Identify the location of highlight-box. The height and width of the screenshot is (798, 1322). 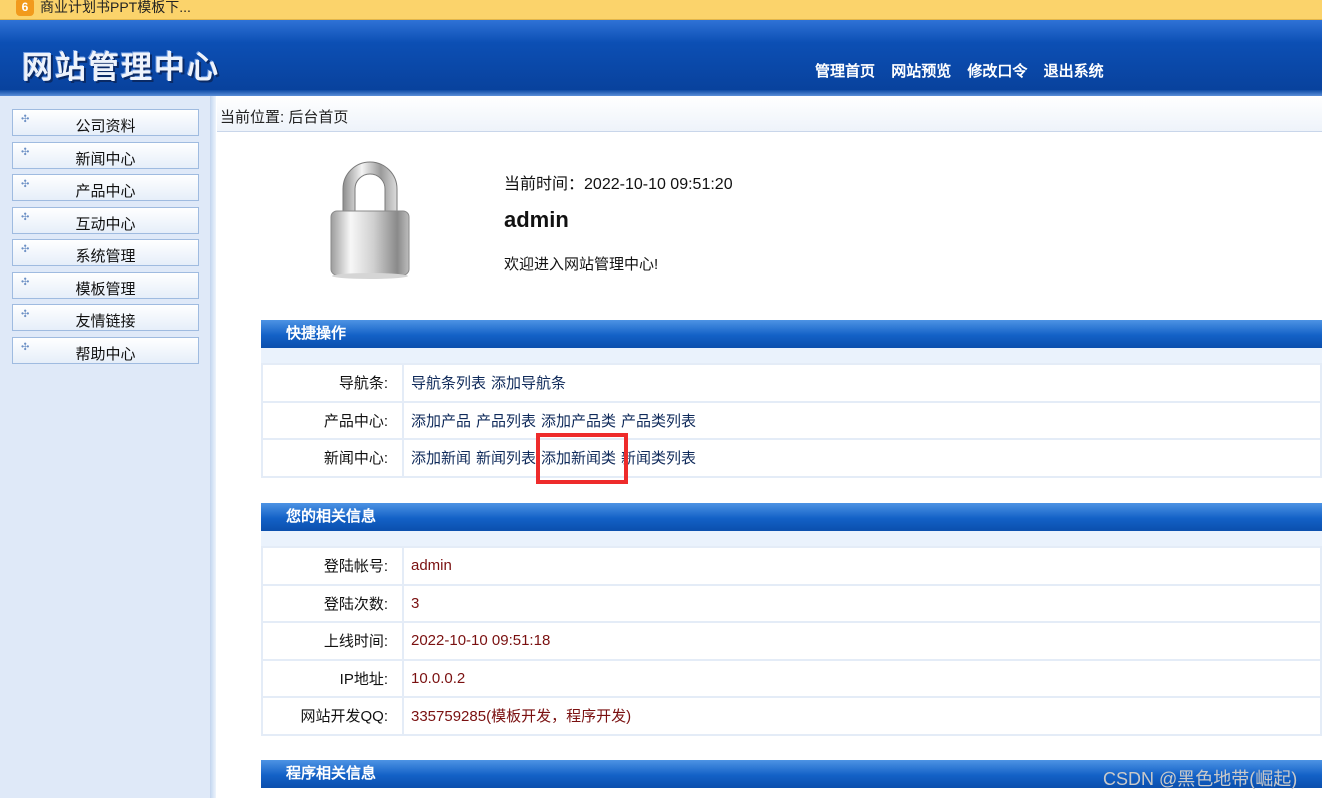
(582, 458).